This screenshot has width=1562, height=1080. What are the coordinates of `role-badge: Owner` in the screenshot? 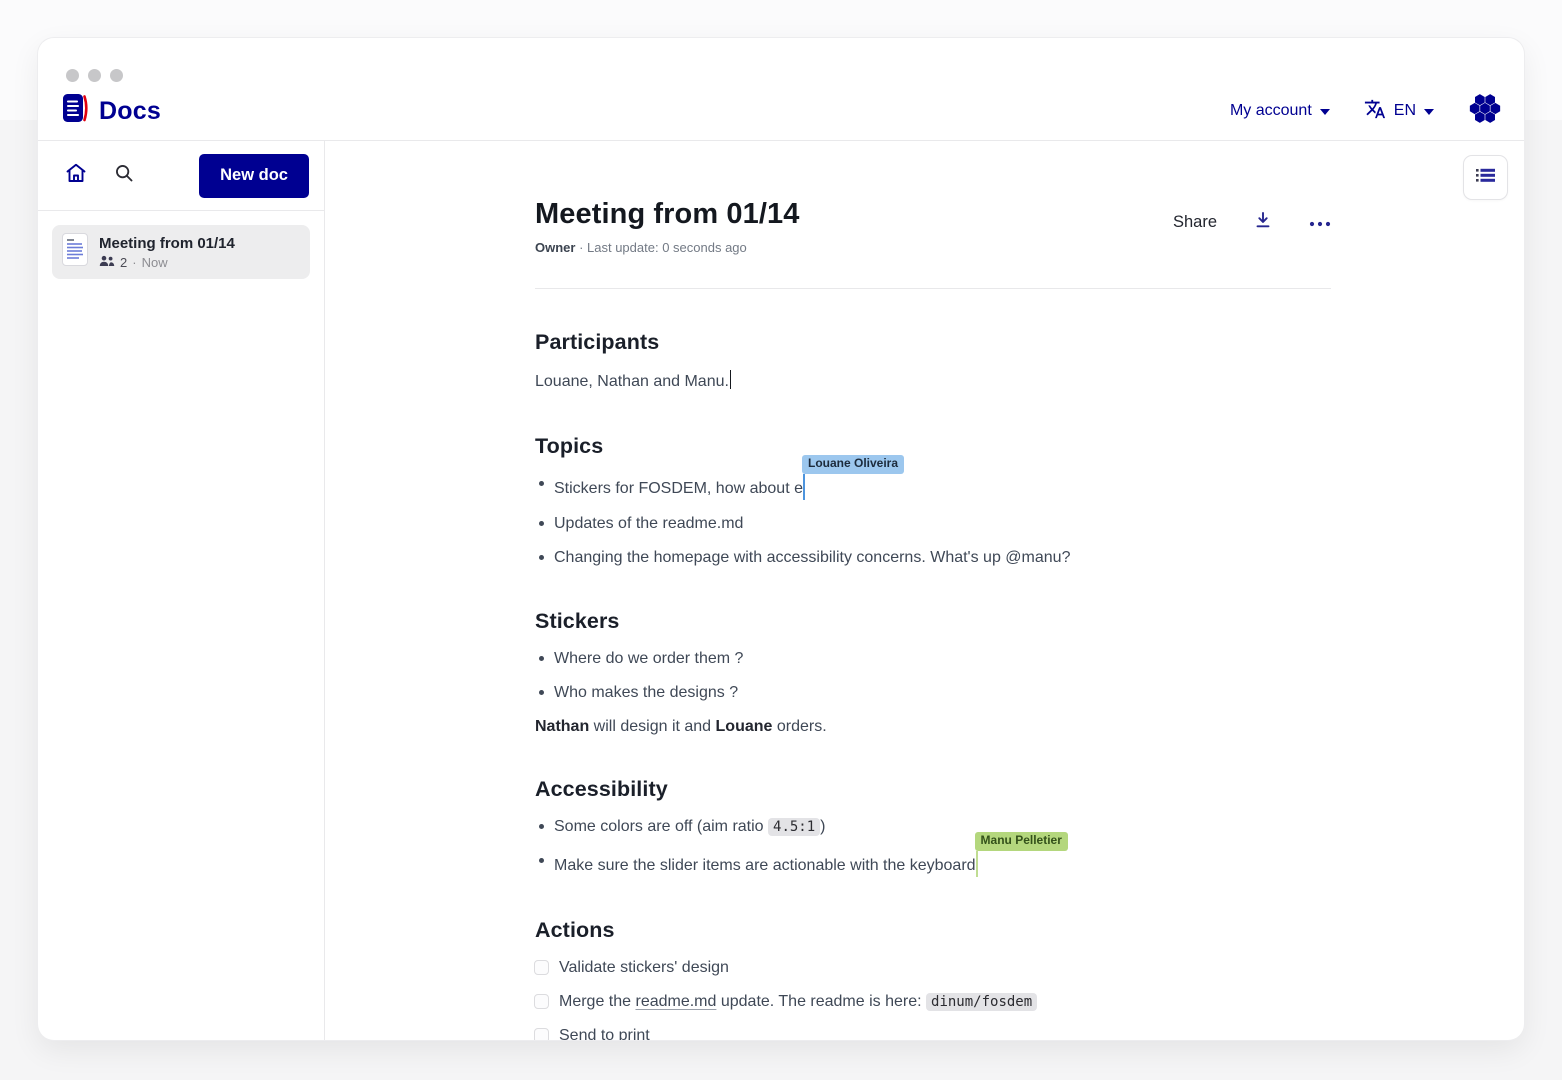 It's located at (555, 247).